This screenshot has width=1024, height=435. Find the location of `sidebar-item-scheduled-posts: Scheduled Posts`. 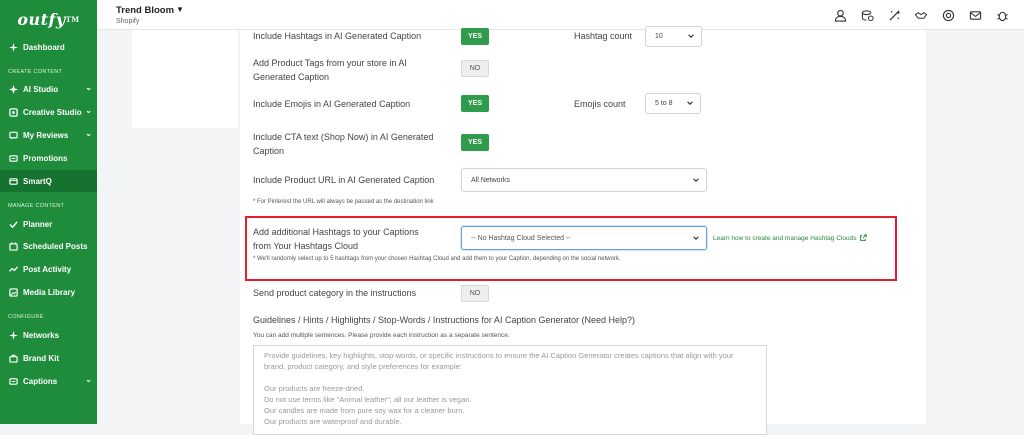

sidebar-item-scheduled-posts: Scheduled Posts is located at coordinates (48, 246).